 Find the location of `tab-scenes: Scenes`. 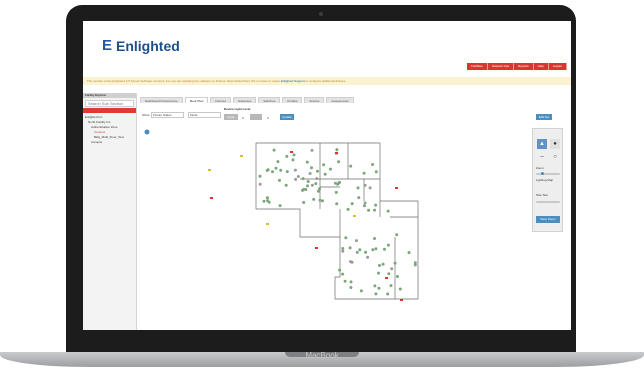

tab-scenes: Scenes is located at coordinates (314, 100).